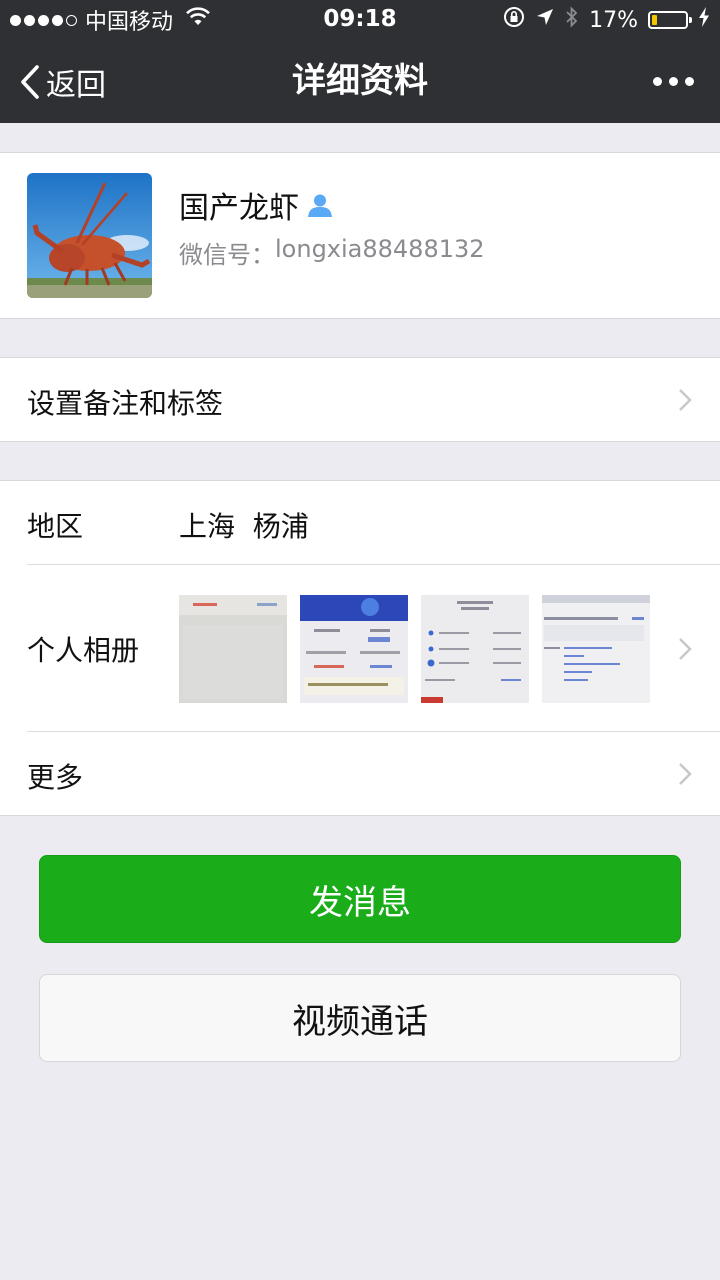 The image size is (720, 1280). What do you see at coordinates (514, 20) in the screenshot?
I see `orientation-lock-icon` at bounding box center [514, 20].